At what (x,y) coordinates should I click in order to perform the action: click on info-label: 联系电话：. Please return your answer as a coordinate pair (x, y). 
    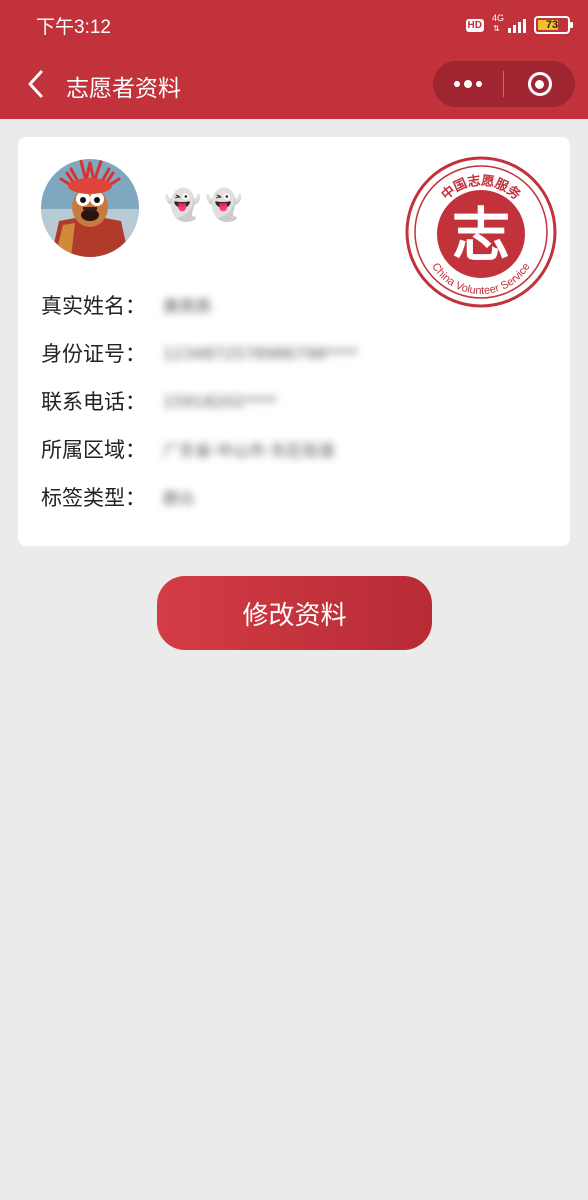
    Looking at the image, I should click on (93, 402).